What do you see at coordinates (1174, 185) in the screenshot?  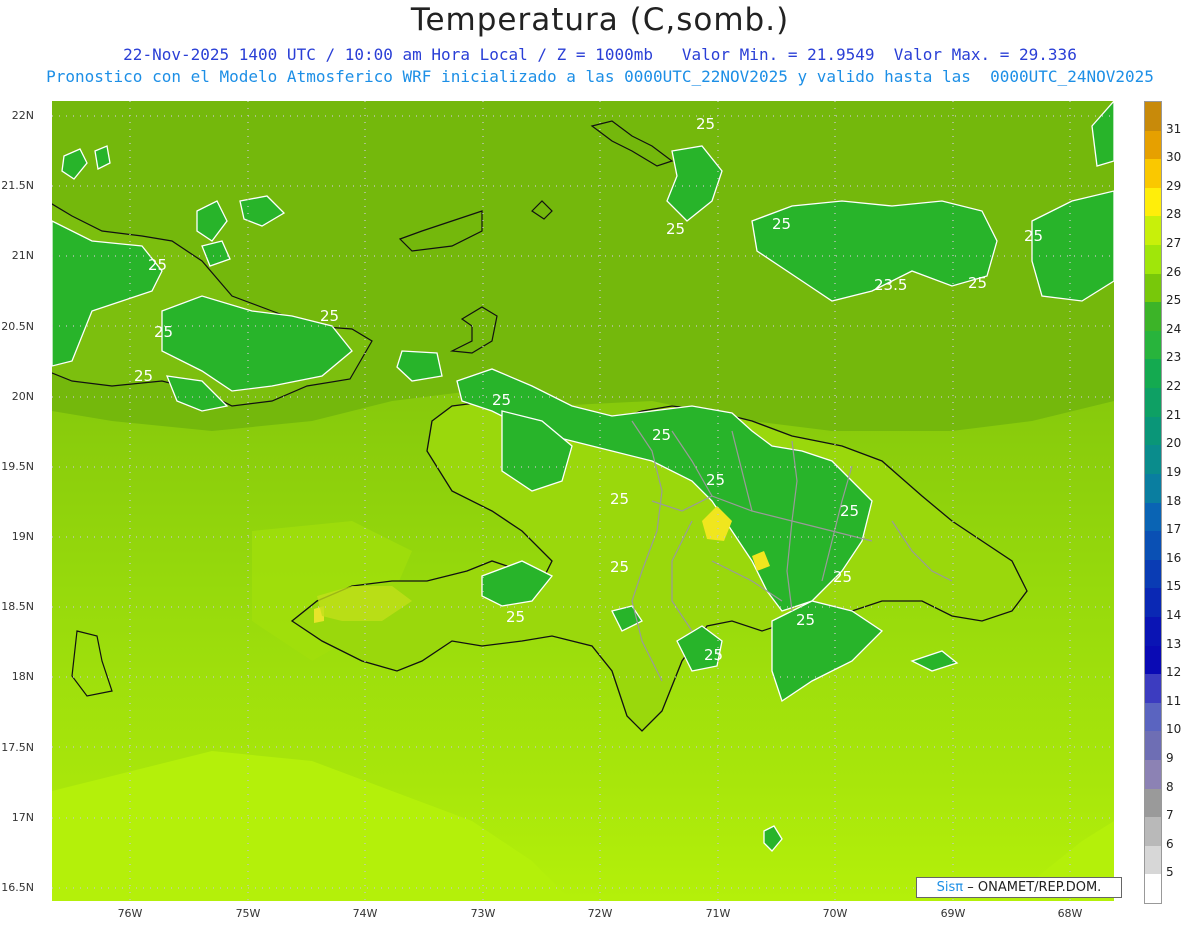 I see `colorbar-label: 29` at bounding box center [1174, 185].